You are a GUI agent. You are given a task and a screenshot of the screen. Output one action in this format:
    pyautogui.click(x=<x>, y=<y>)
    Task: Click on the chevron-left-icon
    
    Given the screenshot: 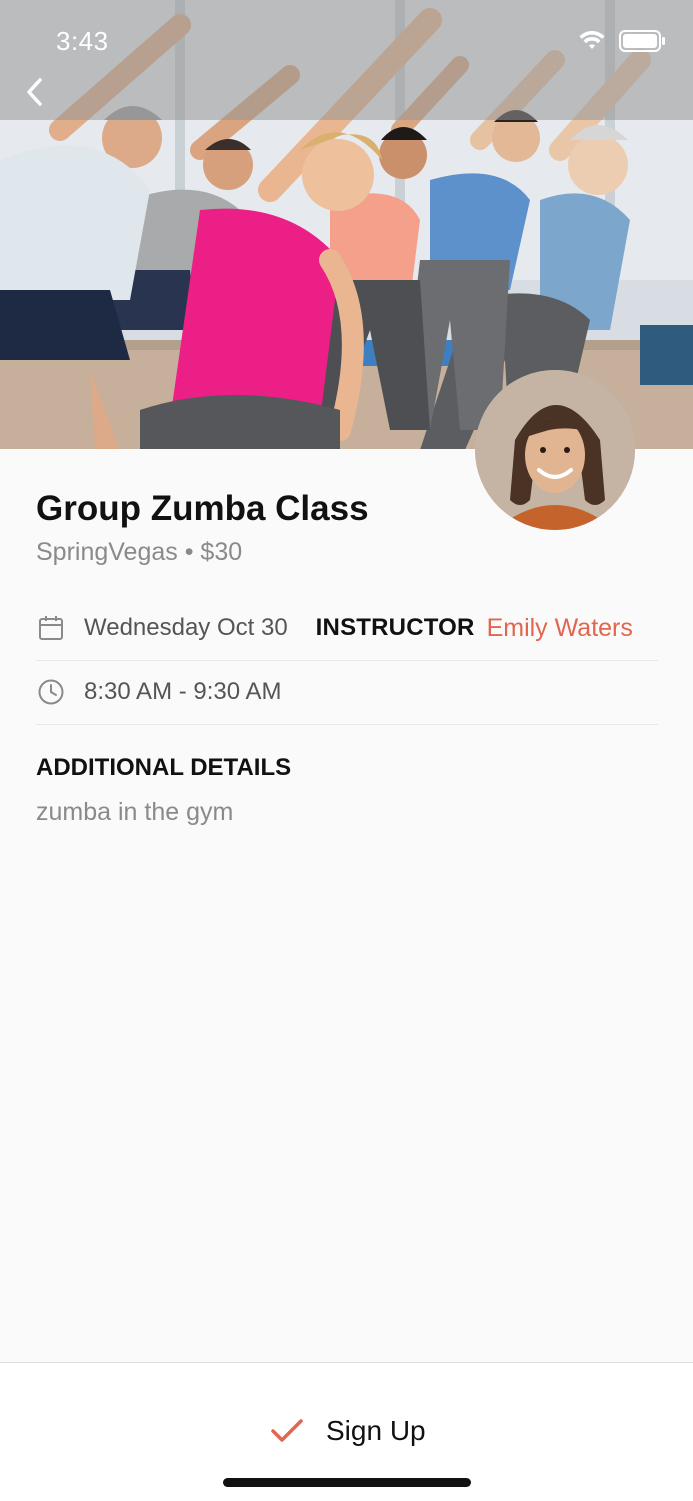 What is the action you would take?
    pyautogui.click(x=34, y=92)
    